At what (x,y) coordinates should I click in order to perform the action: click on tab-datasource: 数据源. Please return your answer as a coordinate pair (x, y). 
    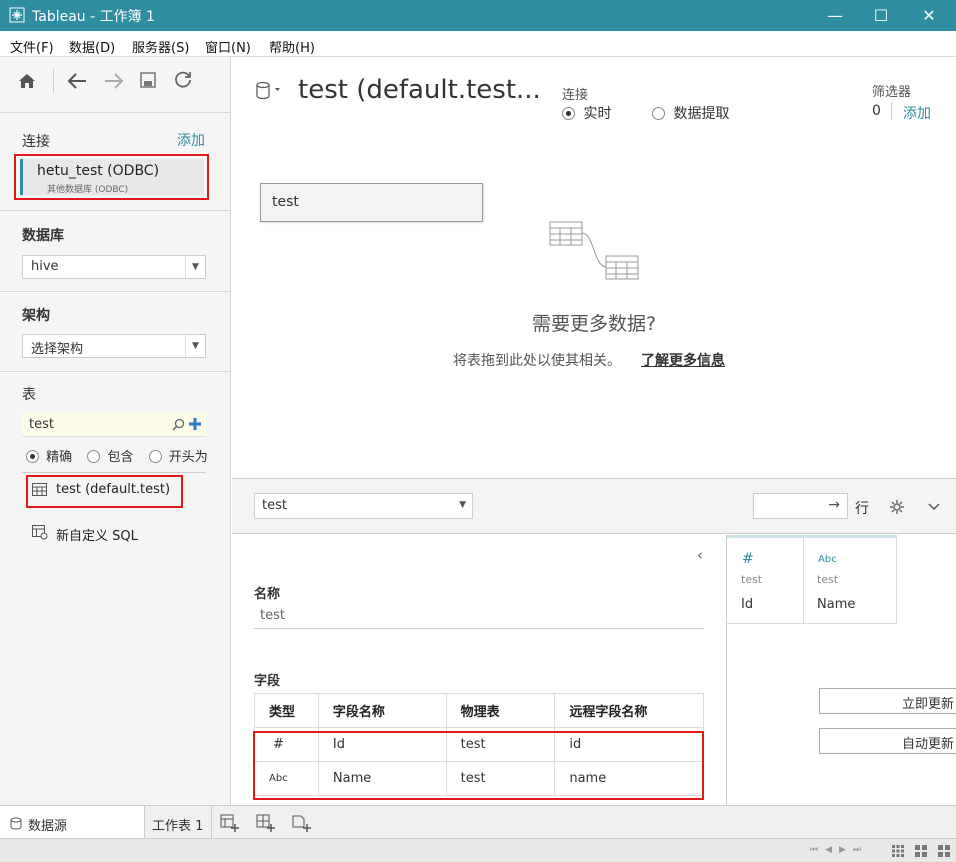
    Looking at the image, I should click on (72, 822).